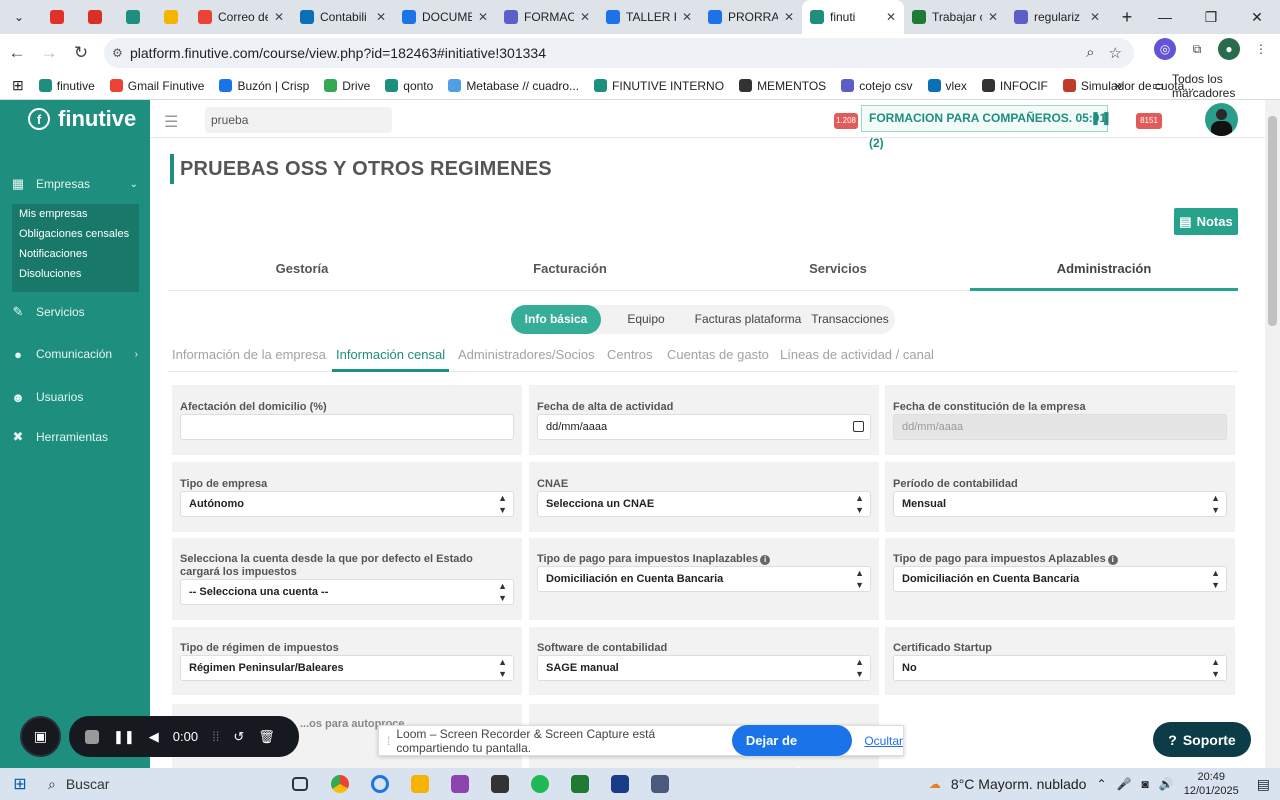  I want to click on browser-tab: FORMAC ✕, so click(547, 17).